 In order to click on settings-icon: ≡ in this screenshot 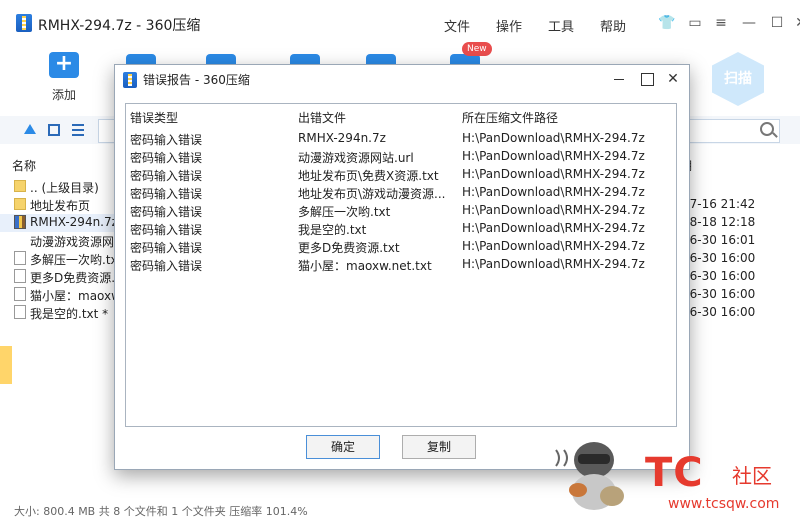, I will do `click(721, 23)`.